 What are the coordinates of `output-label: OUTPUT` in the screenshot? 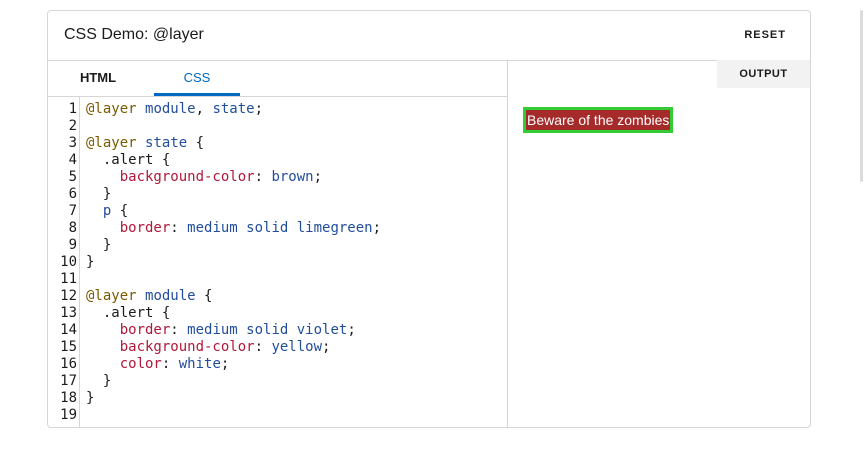 It's located at (763, 74).